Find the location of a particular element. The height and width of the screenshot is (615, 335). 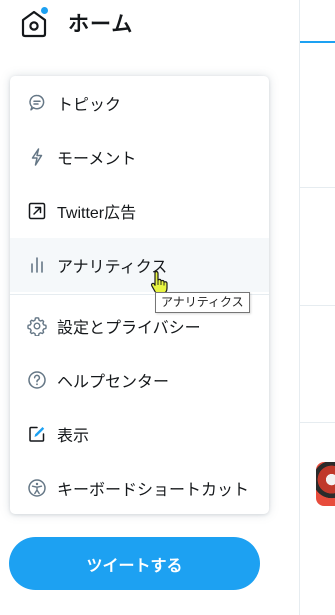

menu-item-help-center: ヘルプセンター is located at coordinates (139, 380).